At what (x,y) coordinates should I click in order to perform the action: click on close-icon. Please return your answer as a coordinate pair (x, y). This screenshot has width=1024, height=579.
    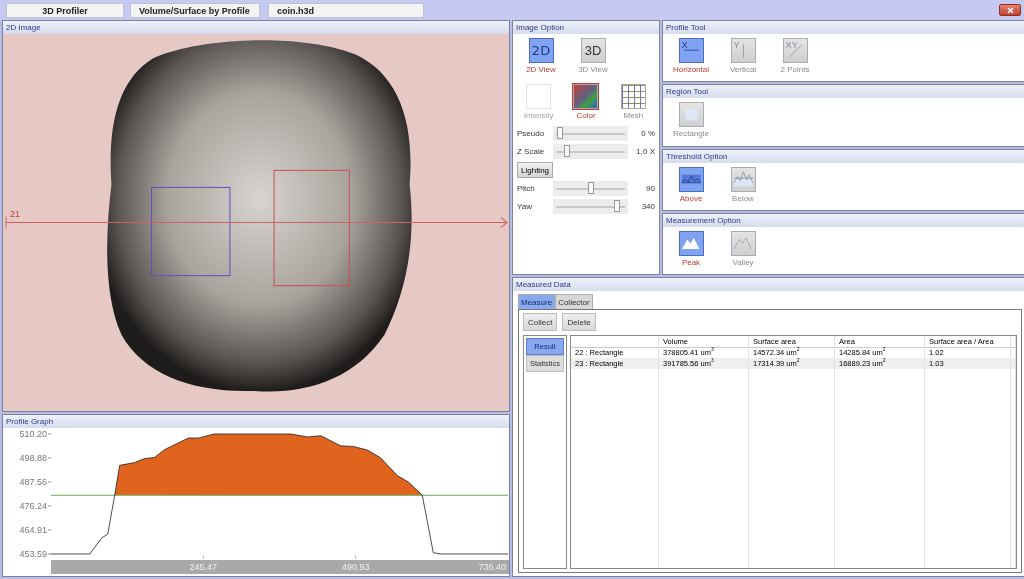
    Looking at the image, I should click on (1010, 10).